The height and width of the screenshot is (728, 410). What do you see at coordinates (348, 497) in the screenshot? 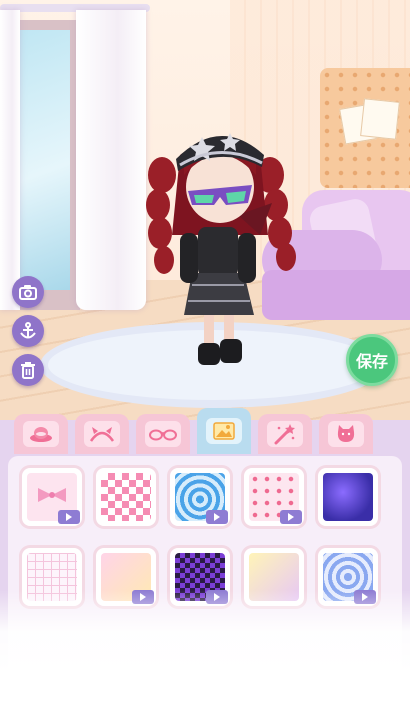
I see `background-item-purple-galaxy` at bounding box center [348, 497].